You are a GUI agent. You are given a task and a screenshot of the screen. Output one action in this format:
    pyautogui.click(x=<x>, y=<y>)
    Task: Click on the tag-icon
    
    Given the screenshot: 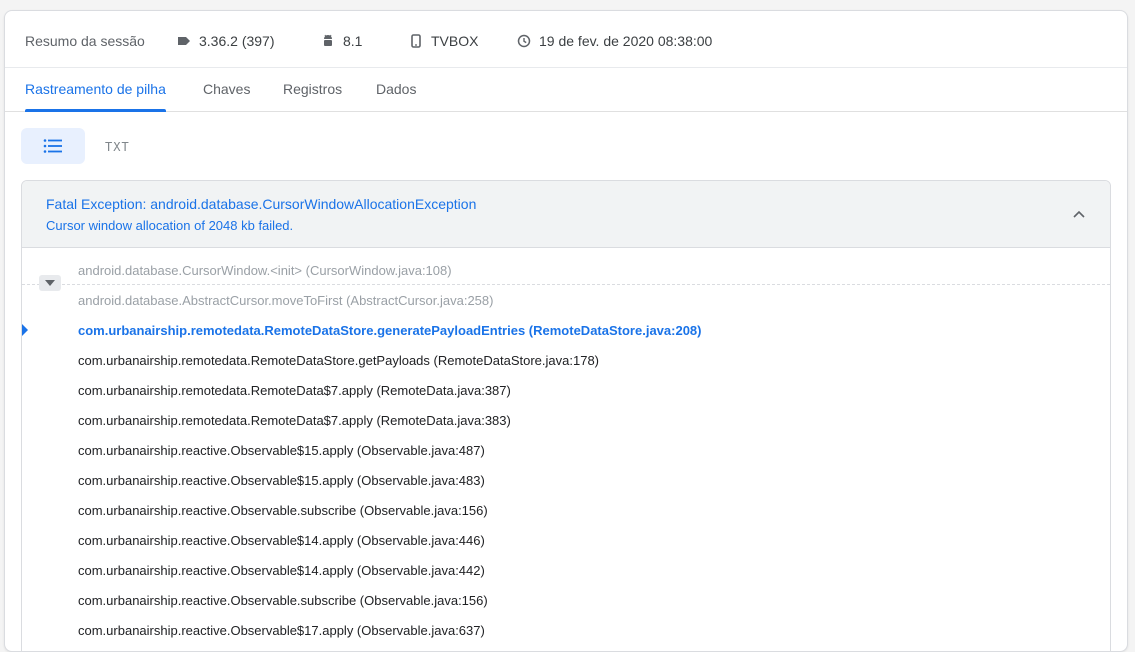 What is the action you would take?
    pyautogui.click(x=184, y=41)
    